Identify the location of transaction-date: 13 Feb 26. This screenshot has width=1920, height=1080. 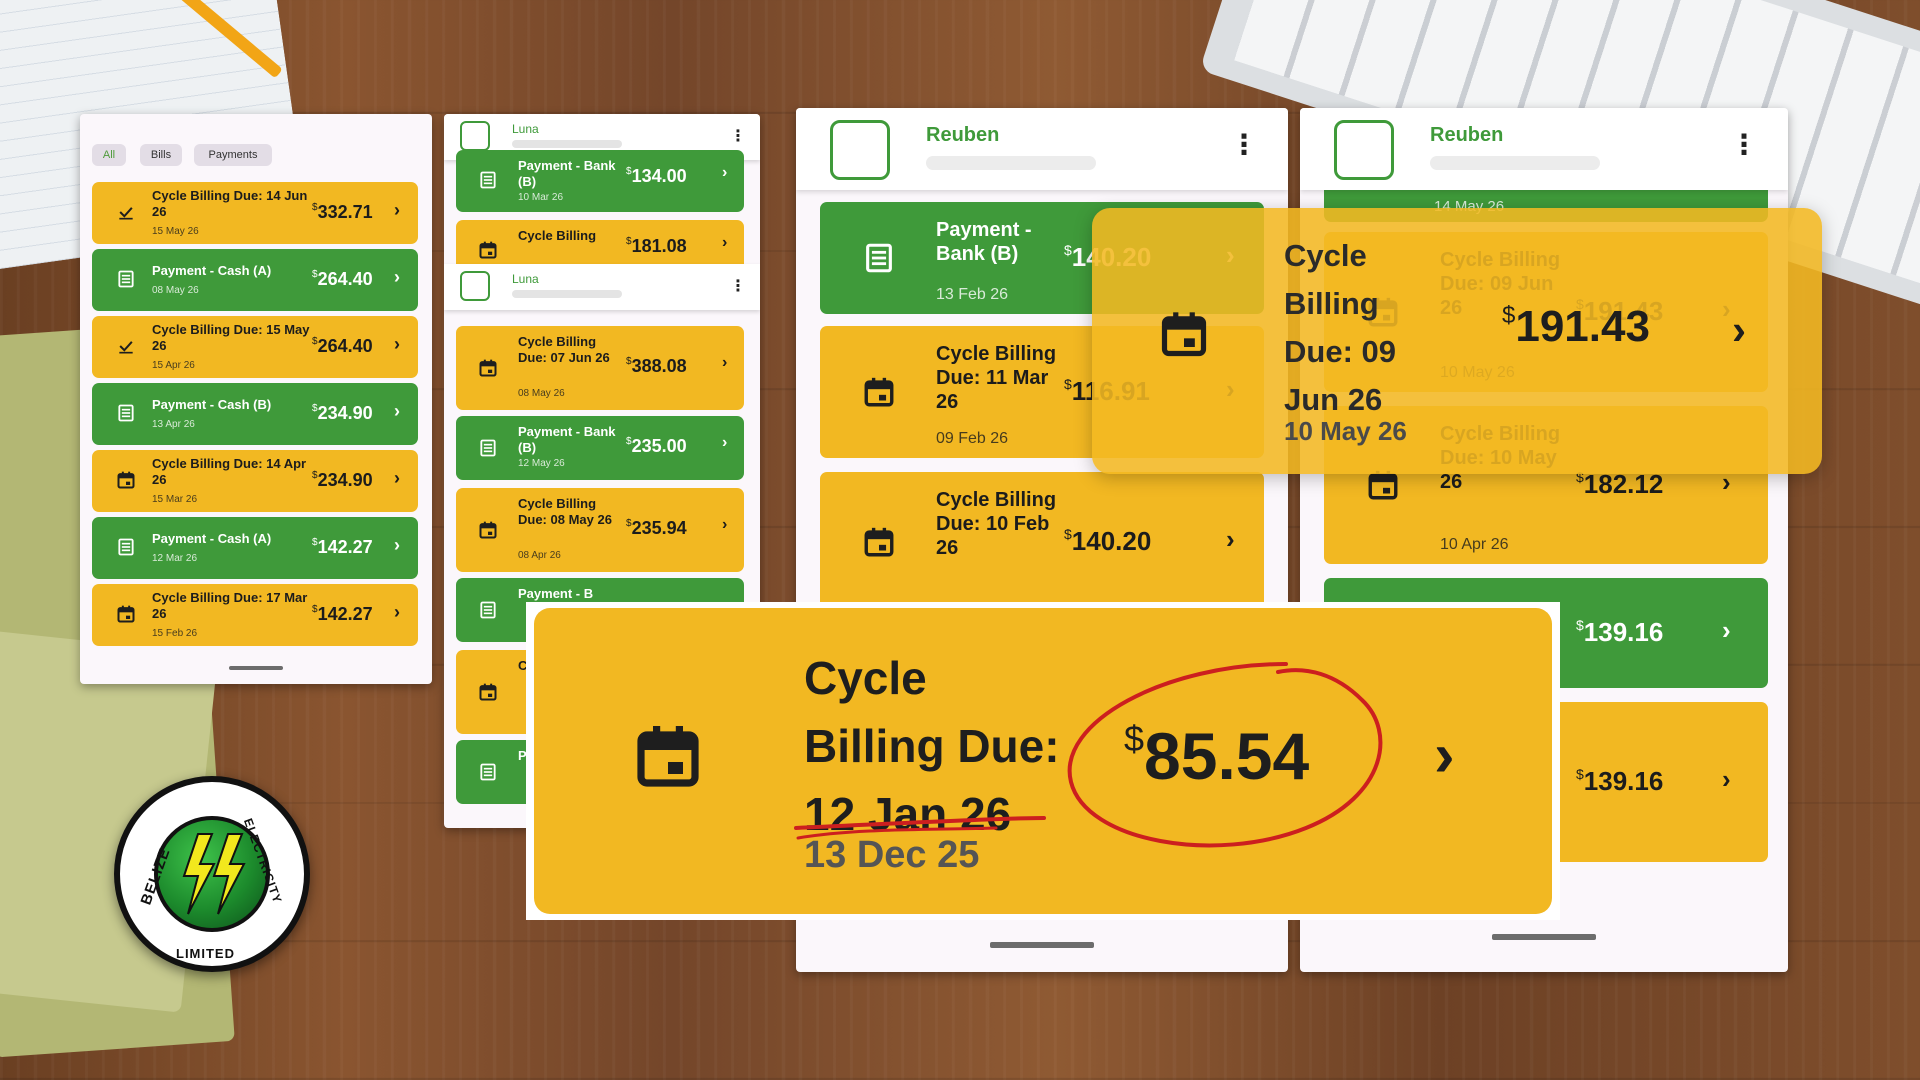
(972, 294).